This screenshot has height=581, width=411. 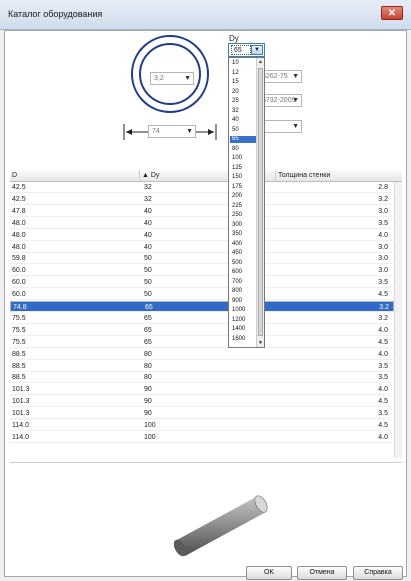 What do you see at coordinates (202, 199) in the screenshot?
I see `table-row: 42.5 32 3.2` at bounding box center [202, 199].